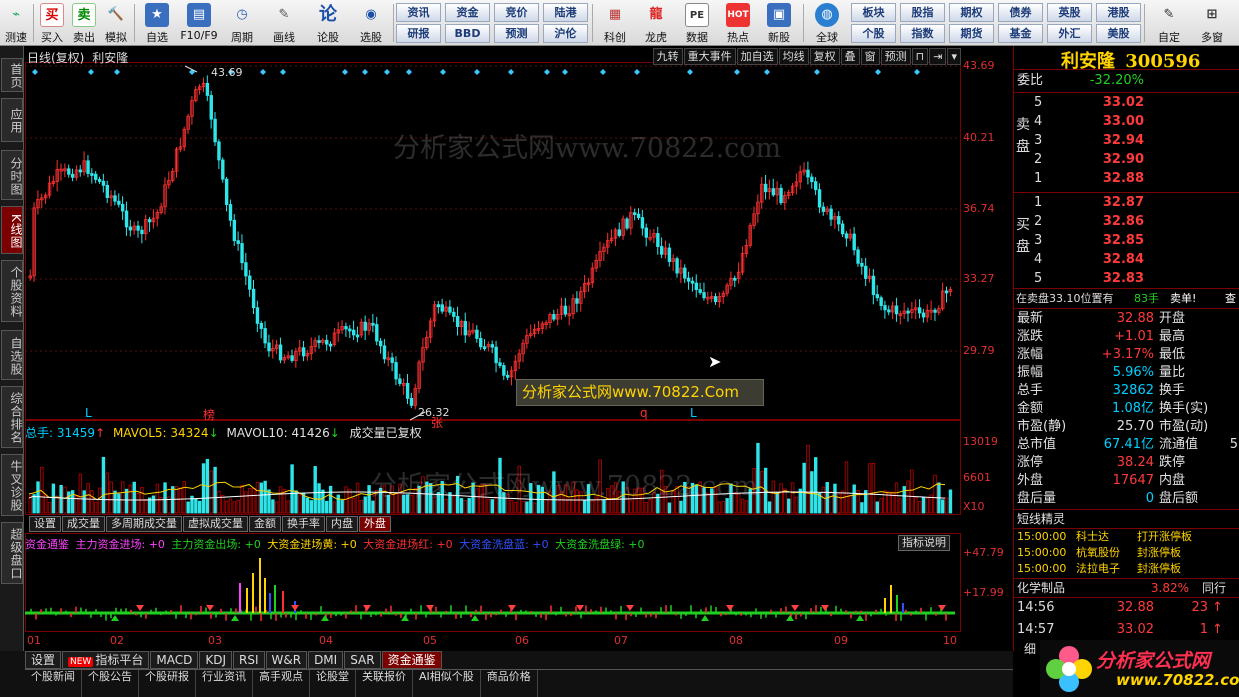 The width and height of the screenshot is (1239, 697). What do you see at coordinates (793, 56) in the screenshot?
I see `moving-average-button: 均线` at bounding box center [793, 56].